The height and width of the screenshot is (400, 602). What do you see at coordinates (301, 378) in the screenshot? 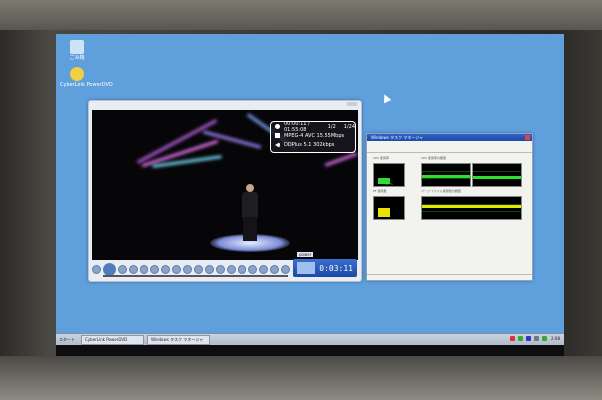
I see `monitor-bottom-frame` at bounding box center [301, 378].